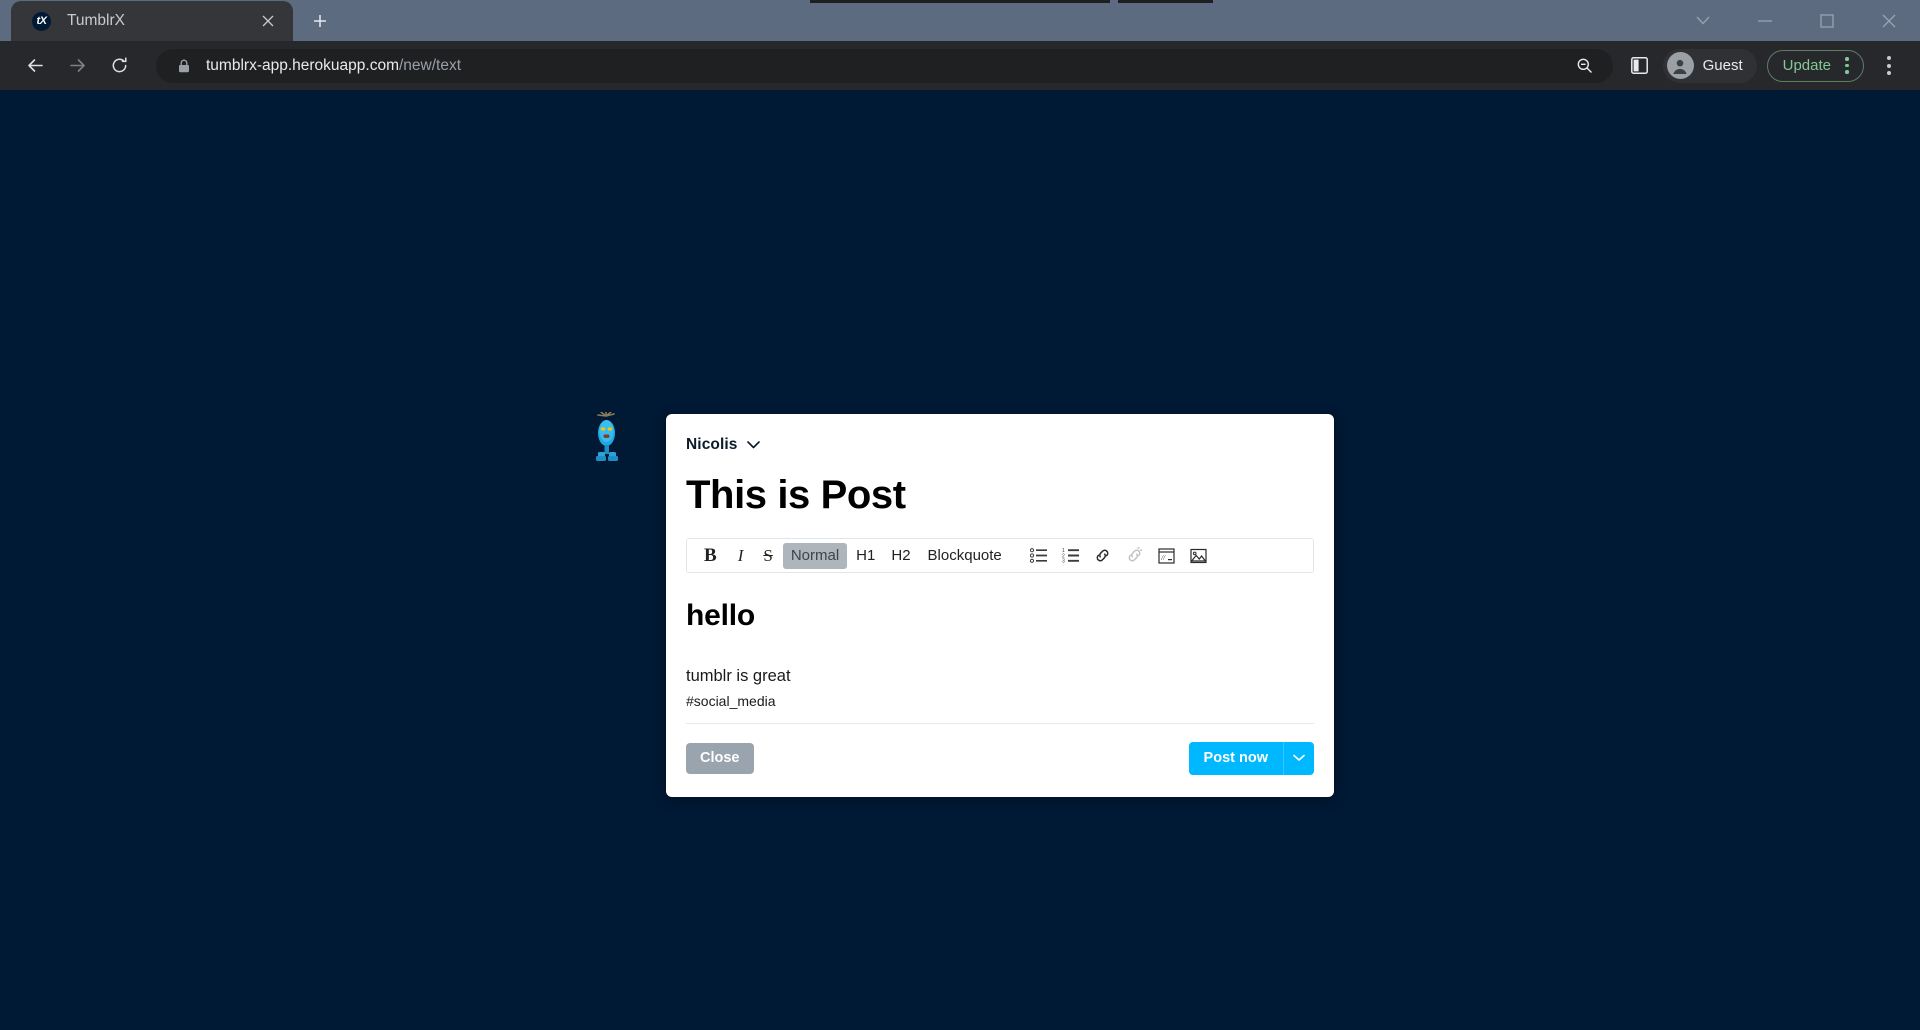  I want to click on address-bar-url: tumblrx-app.herokuapp.com/new/text, so click(887, 66).